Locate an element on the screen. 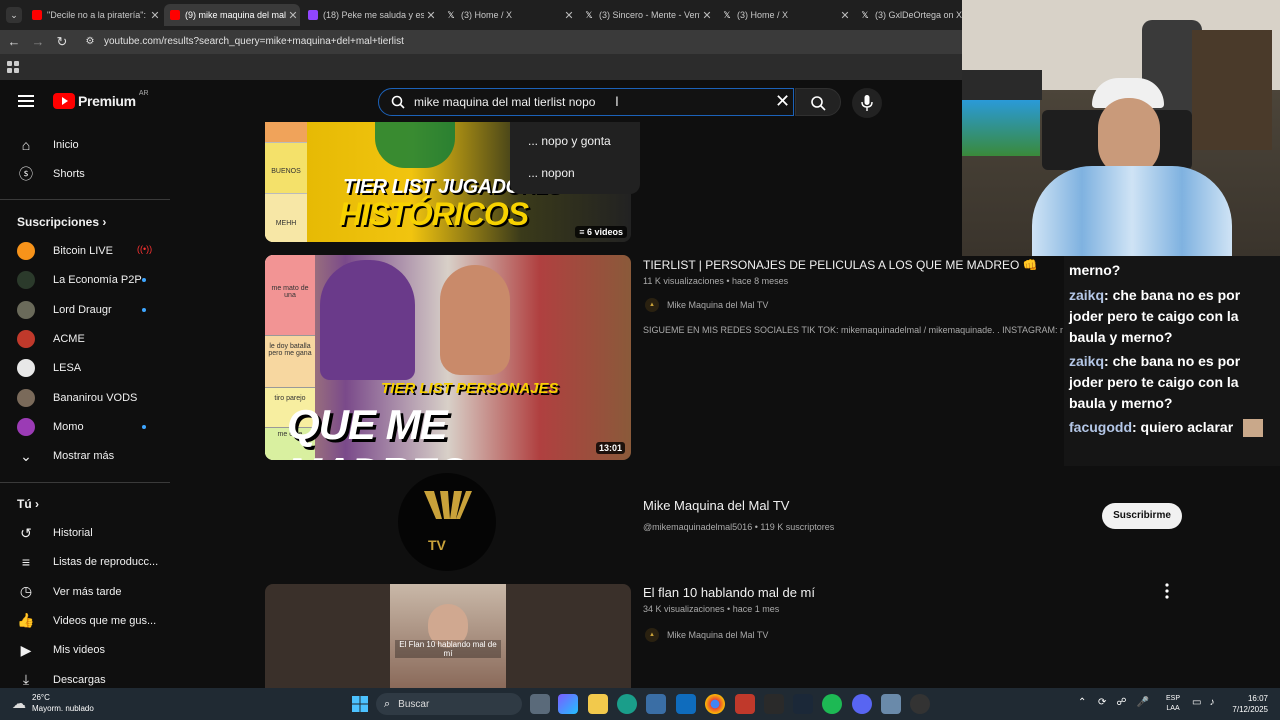  channel-name: Mike Maquina del Mal TV is located at coordinates (716, 505).